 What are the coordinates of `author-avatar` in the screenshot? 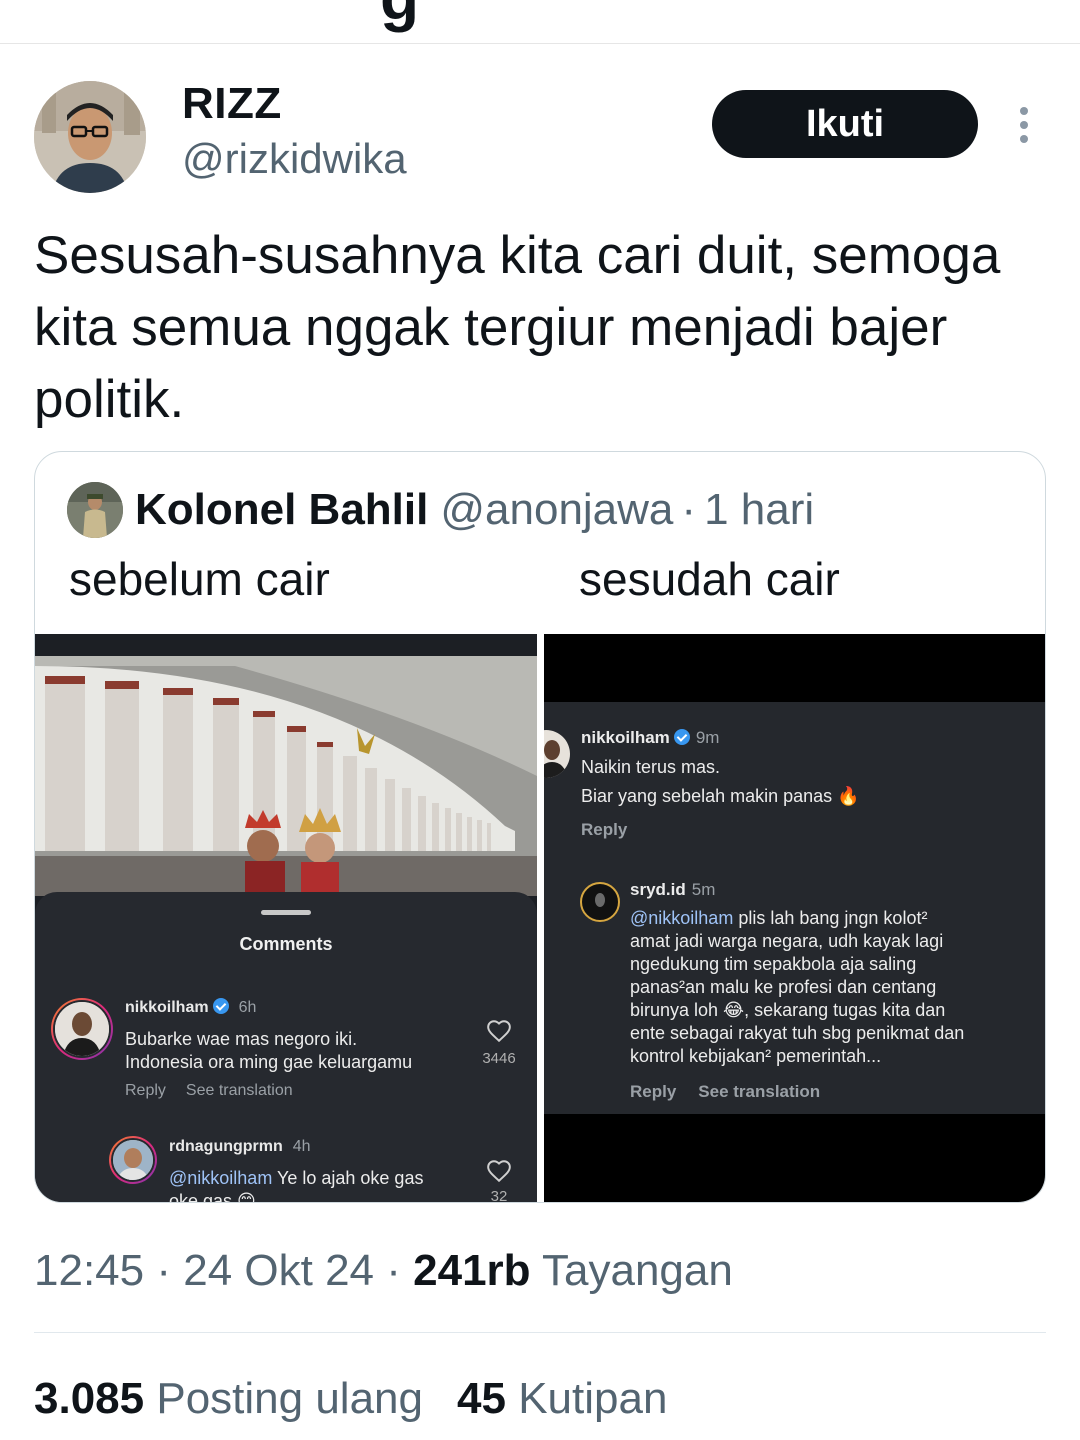 It's located at (90, 137).